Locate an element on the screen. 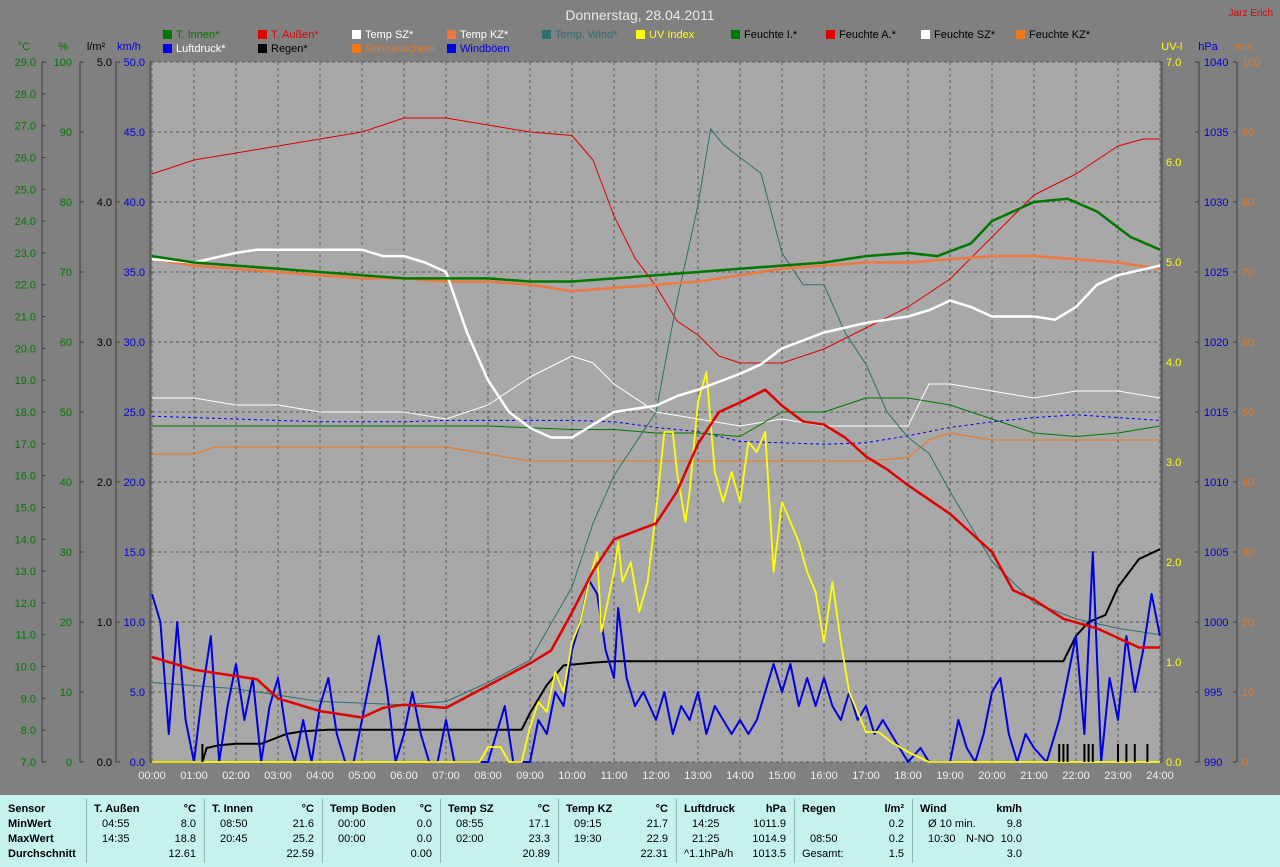  axis-tick-label: 20.0 is located at coordinates (25, 349).